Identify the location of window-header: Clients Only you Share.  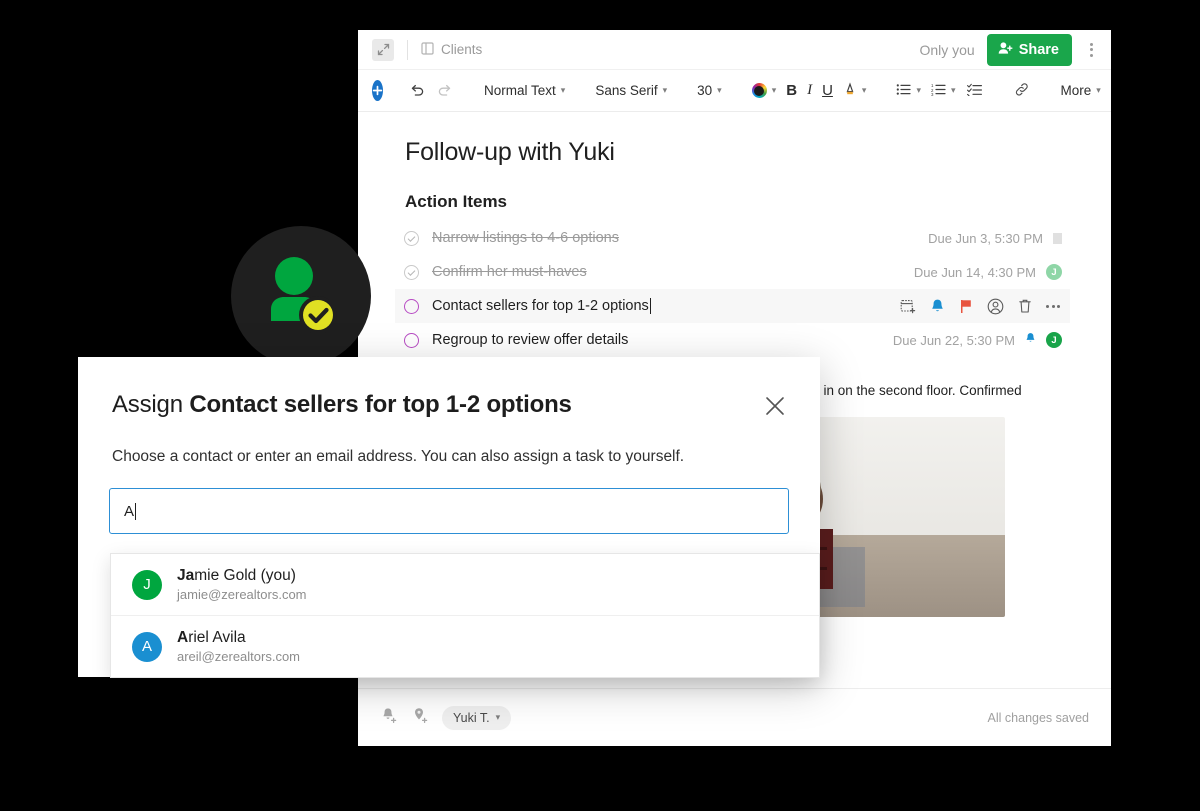
(734, 50).